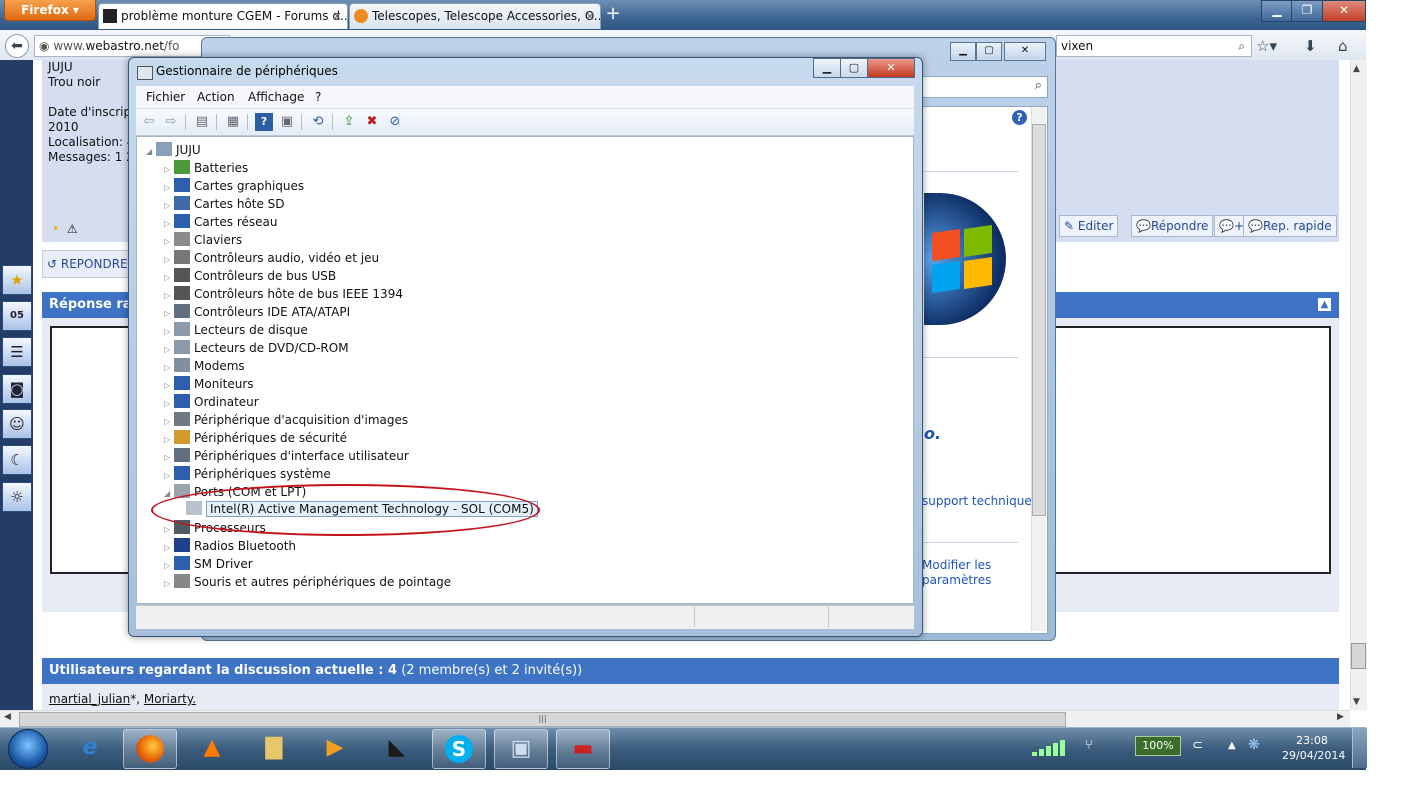  What do you see at coordinates (208, 564) in the screenshot?
I see `tree-item: ▷ SM Driver` at bounding box center [208, 564].